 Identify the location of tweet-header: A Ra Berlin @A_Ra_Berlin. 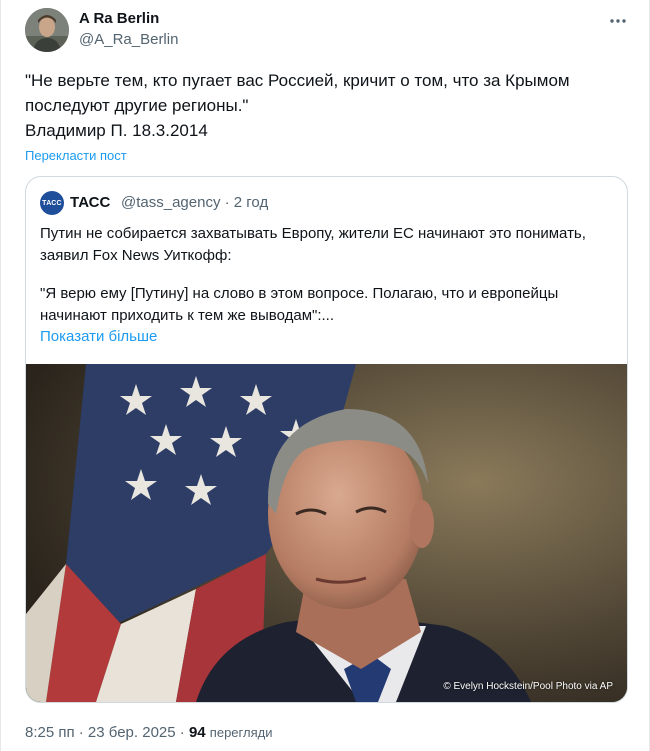
(330, 31).